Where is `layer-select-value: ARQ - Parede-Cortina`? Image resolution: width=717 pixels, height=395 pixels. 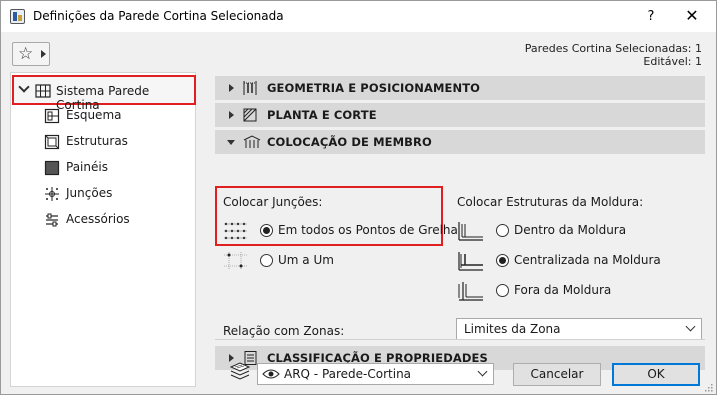 layer-select-value: ARQ - Parede-Cortina is located at coordinates (348, 374).